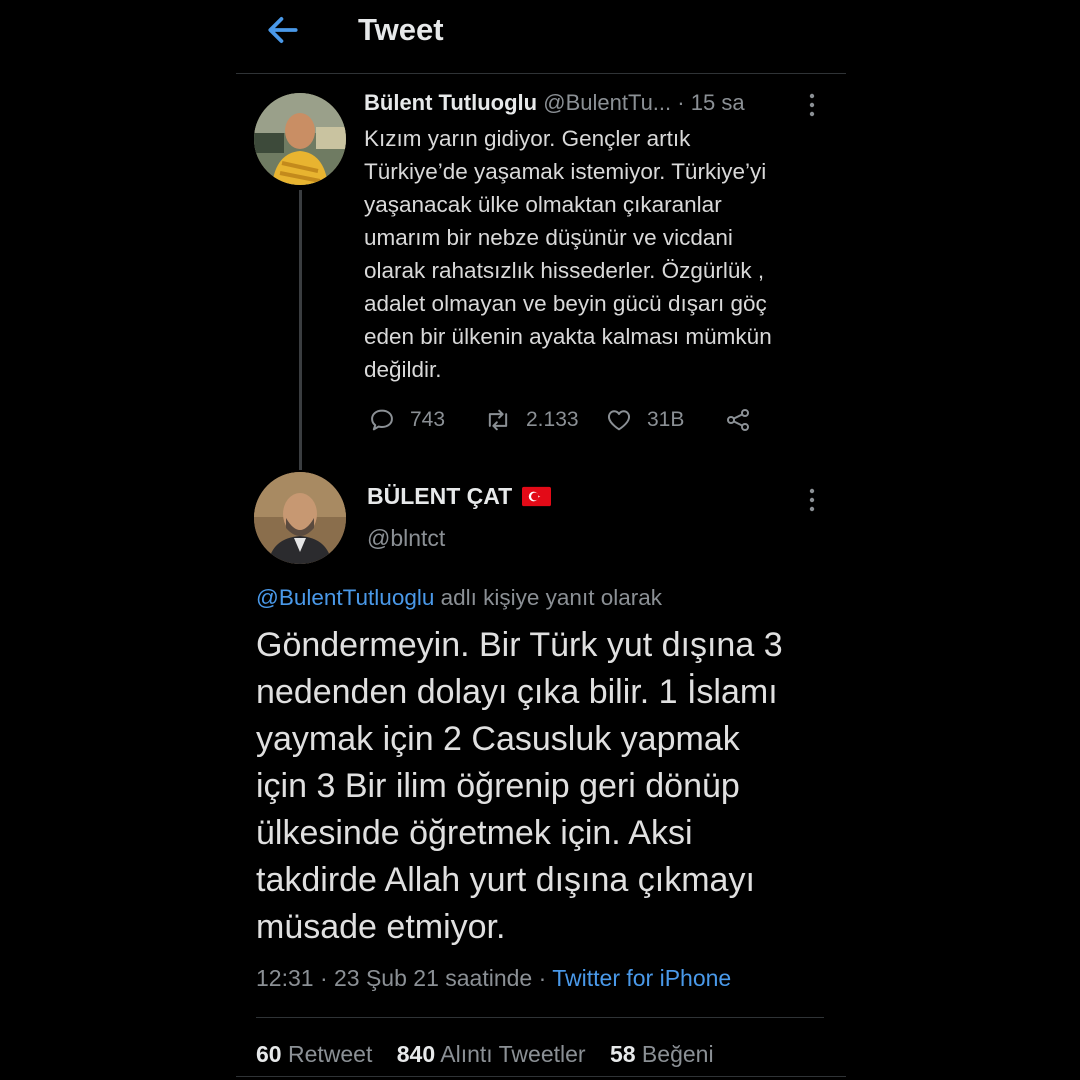 This screenshot has height=1080, width=1080. What do you see at coordinates (541, 37) in the screenshot?
I see `top-bar: Tweet` at bounding box center [541, 37].